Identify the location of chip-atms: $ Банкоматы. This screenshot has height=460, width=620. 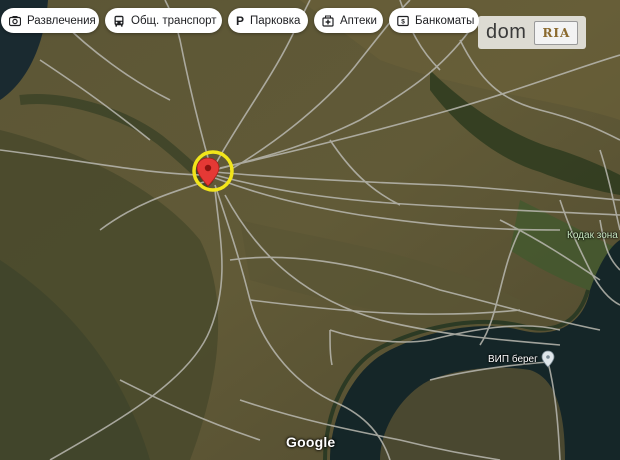
(434, 20).